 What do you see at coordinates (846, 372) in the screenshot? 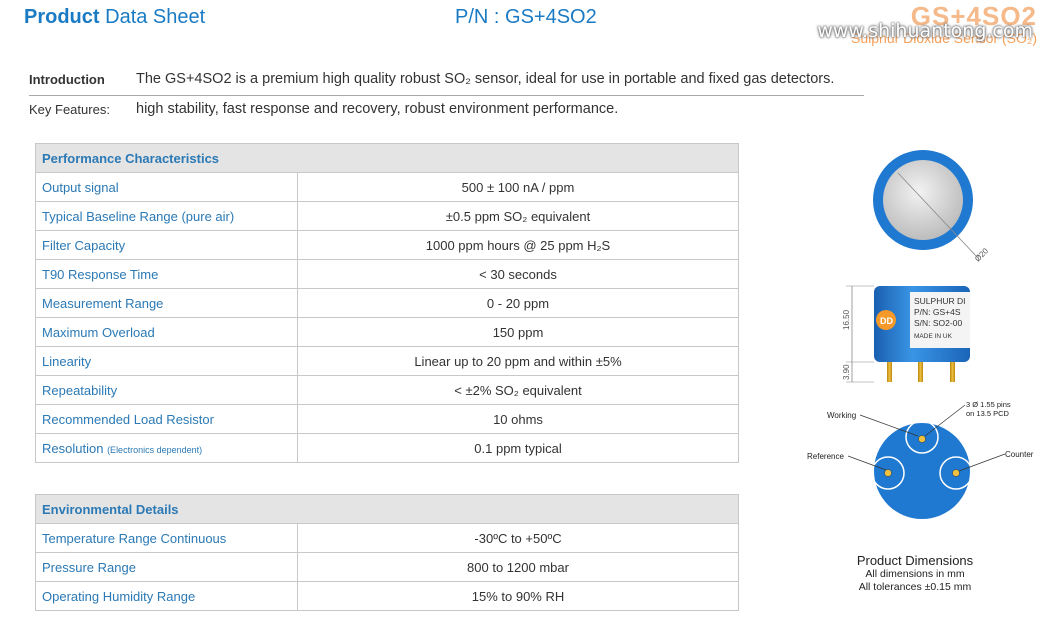
I see `height-pins-label: 3.90` at bounding box center [846, 372].